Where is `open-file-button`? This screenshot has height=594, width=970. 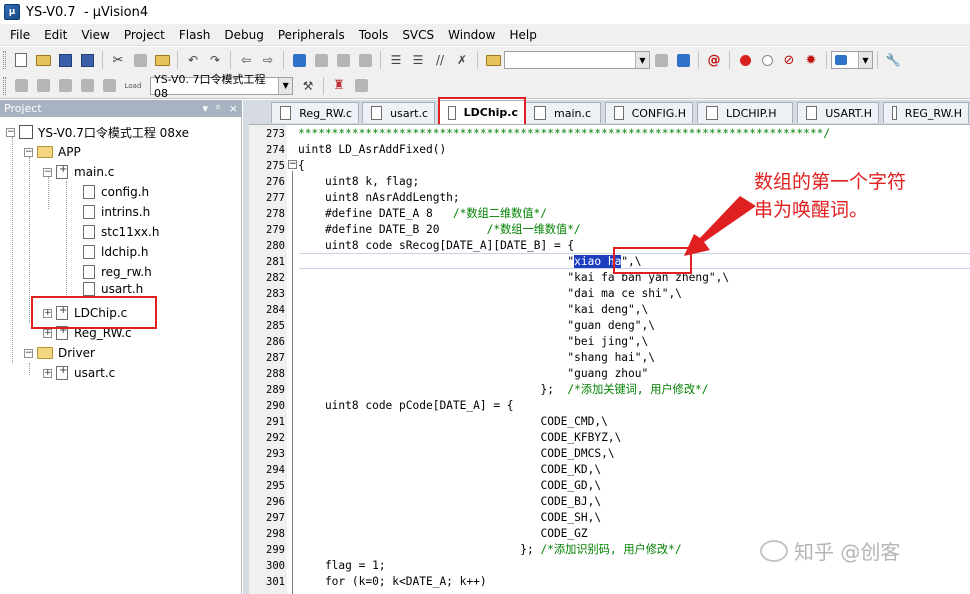
open-file-button is located at coordinates (43, 60).